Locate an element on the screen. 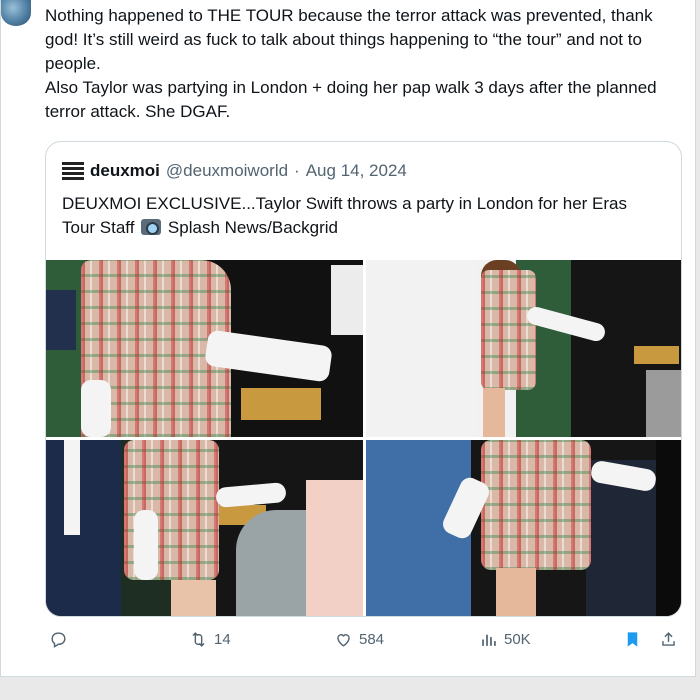 The width and height of the screenshot is (700, 700). quoted-date: Aug 14, 2024 is located at coordinates (356, 171).